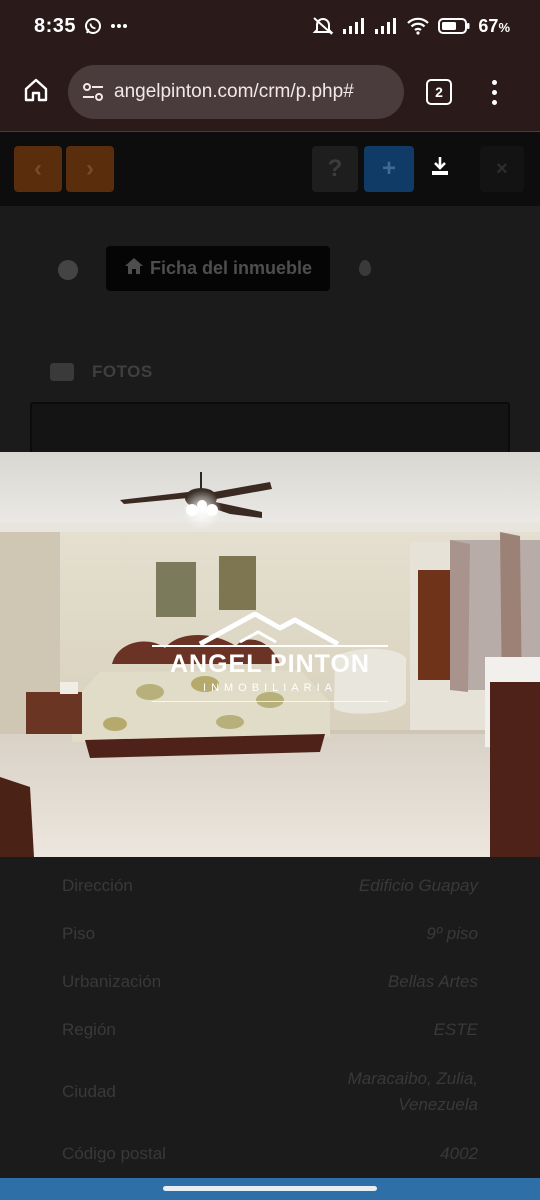 This screenshot has height=1200, width=540. Describe the element at coordinates (418, 885) in the screenshot. I see `detail-value: Edificio Guapay` at that location.